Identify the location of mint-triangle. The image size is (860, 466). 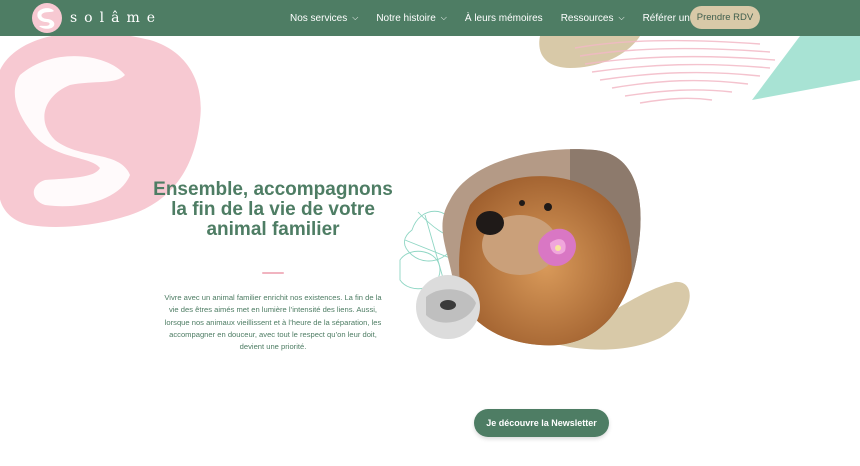
(806, 68).